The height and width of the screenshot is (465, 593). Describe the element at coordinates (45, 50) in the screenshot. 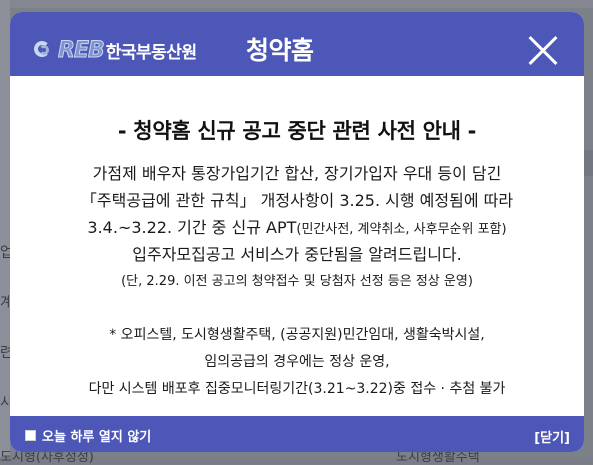

I see `logo-mark-icon` at that location.